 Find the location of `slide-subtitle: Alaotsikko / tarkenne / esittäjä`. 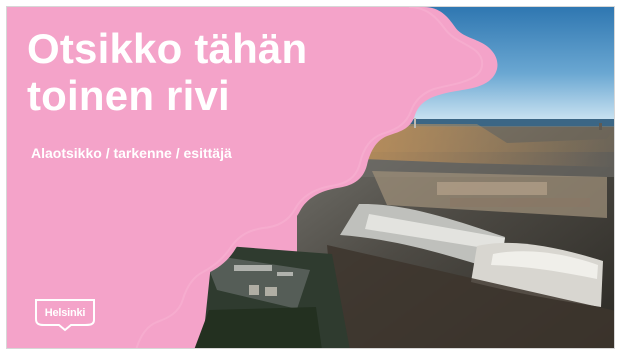

slide-subtitle: Alaotsikko / tarkenne / esittäjä is located at coordinates (131, 153).